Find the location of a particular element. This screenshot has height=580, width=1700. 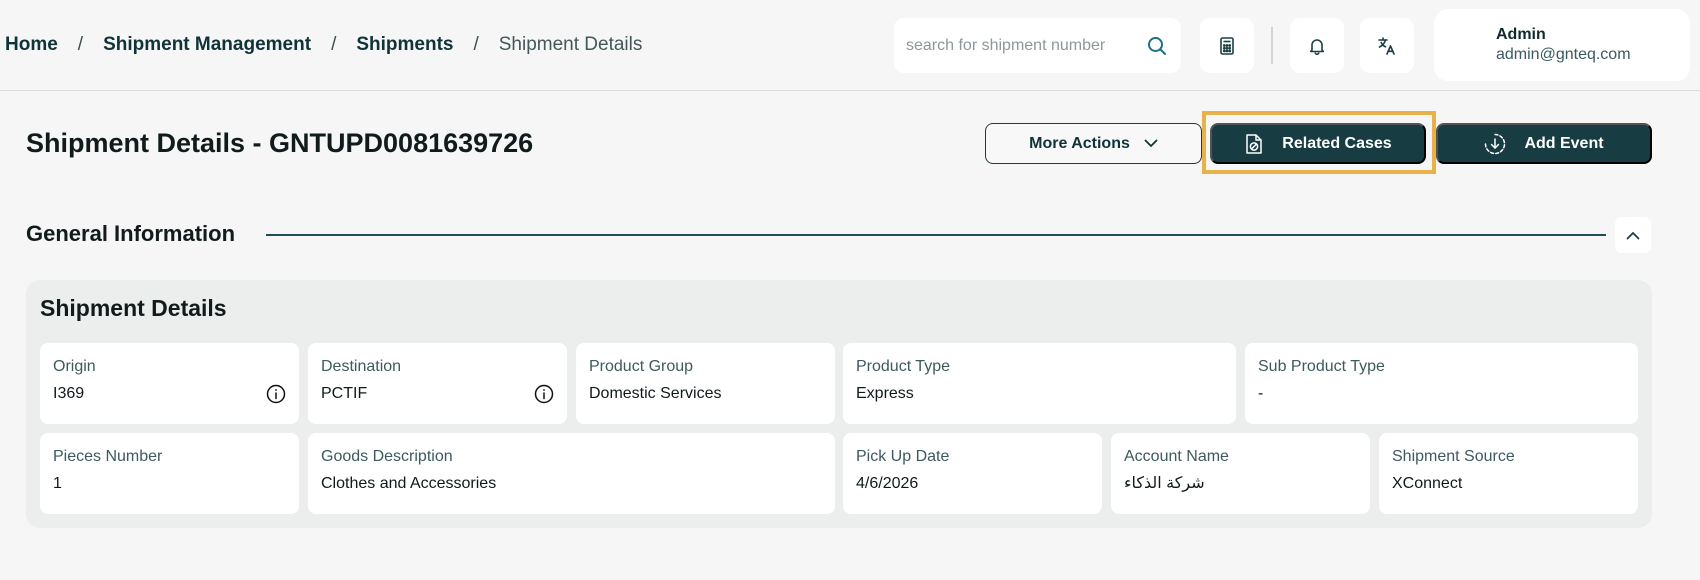

breadcrumb-current: Shipment Details is located at coordinates (570, 44).